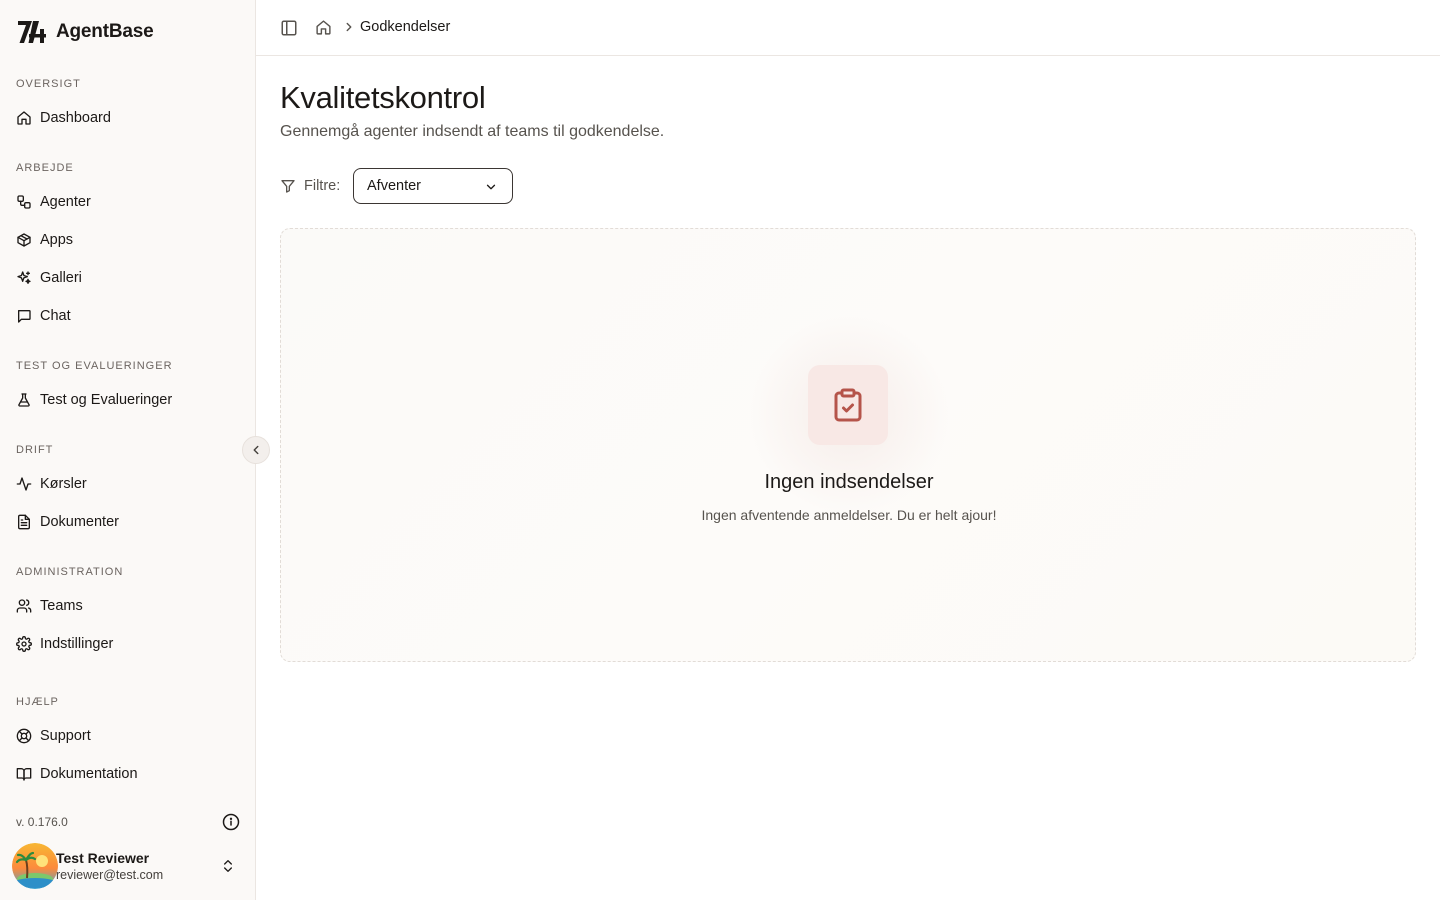 The height and width of the screenshot is (900, 1440). Describe the element at coordinates (103, 858) in the screenshot. I see `user-name: Test Reviewer` at that location.